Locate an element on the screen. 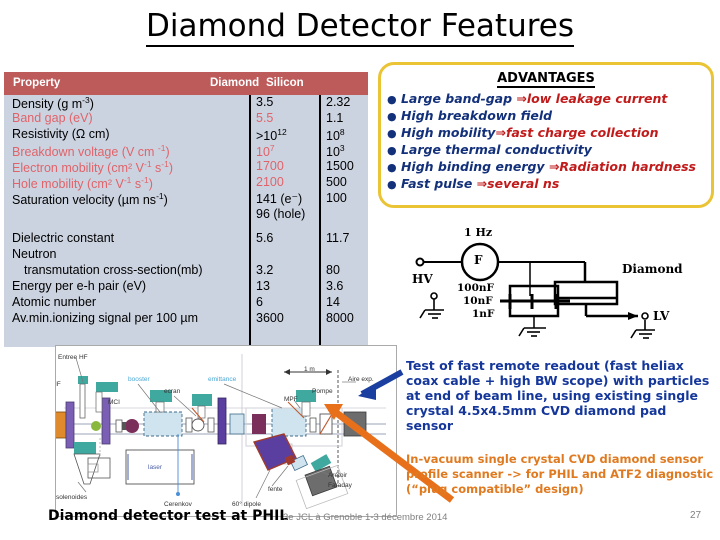 The image size is (720, 540). table-row: Density (g m-3) 3.5 2.32 is located at coordinates (186, 103).